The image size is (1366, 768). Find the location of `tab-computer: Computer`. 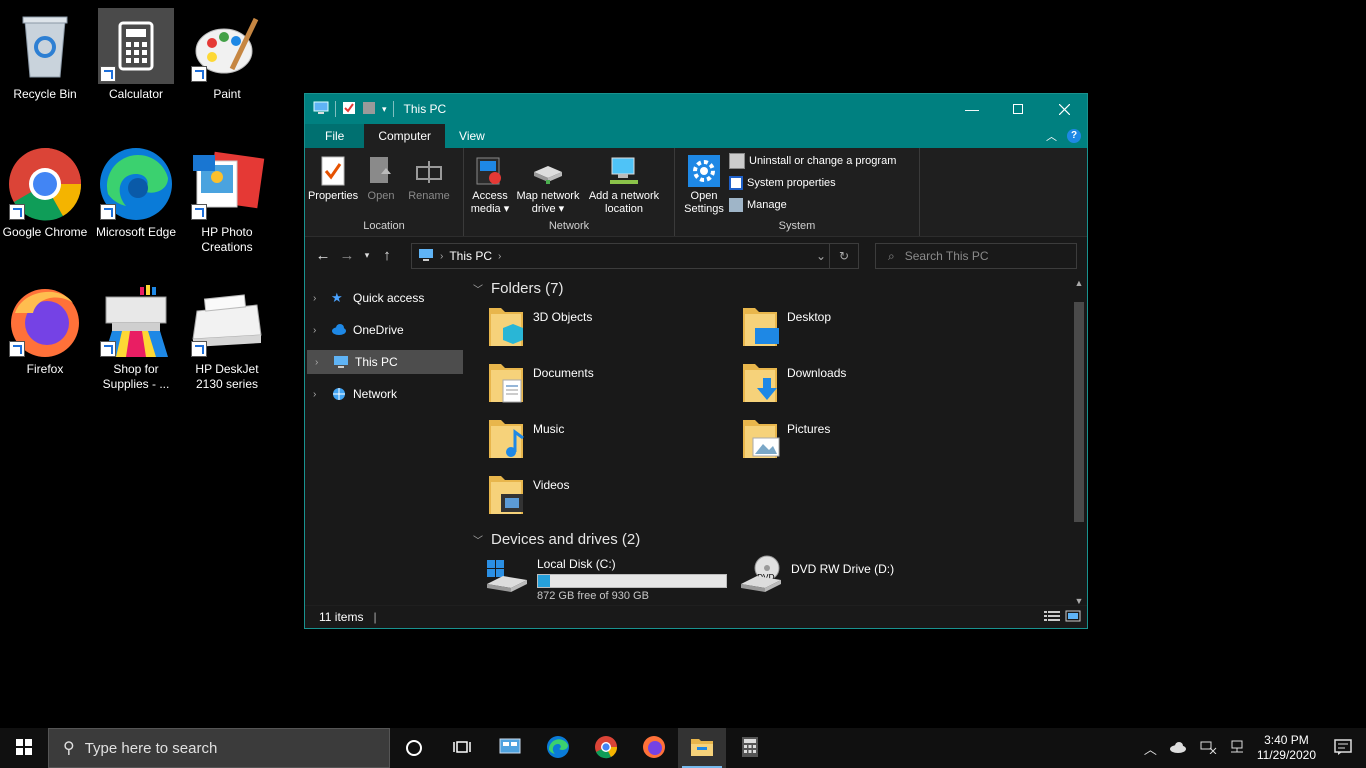

tab-computer: Computer is located at coordinates (405, 136).